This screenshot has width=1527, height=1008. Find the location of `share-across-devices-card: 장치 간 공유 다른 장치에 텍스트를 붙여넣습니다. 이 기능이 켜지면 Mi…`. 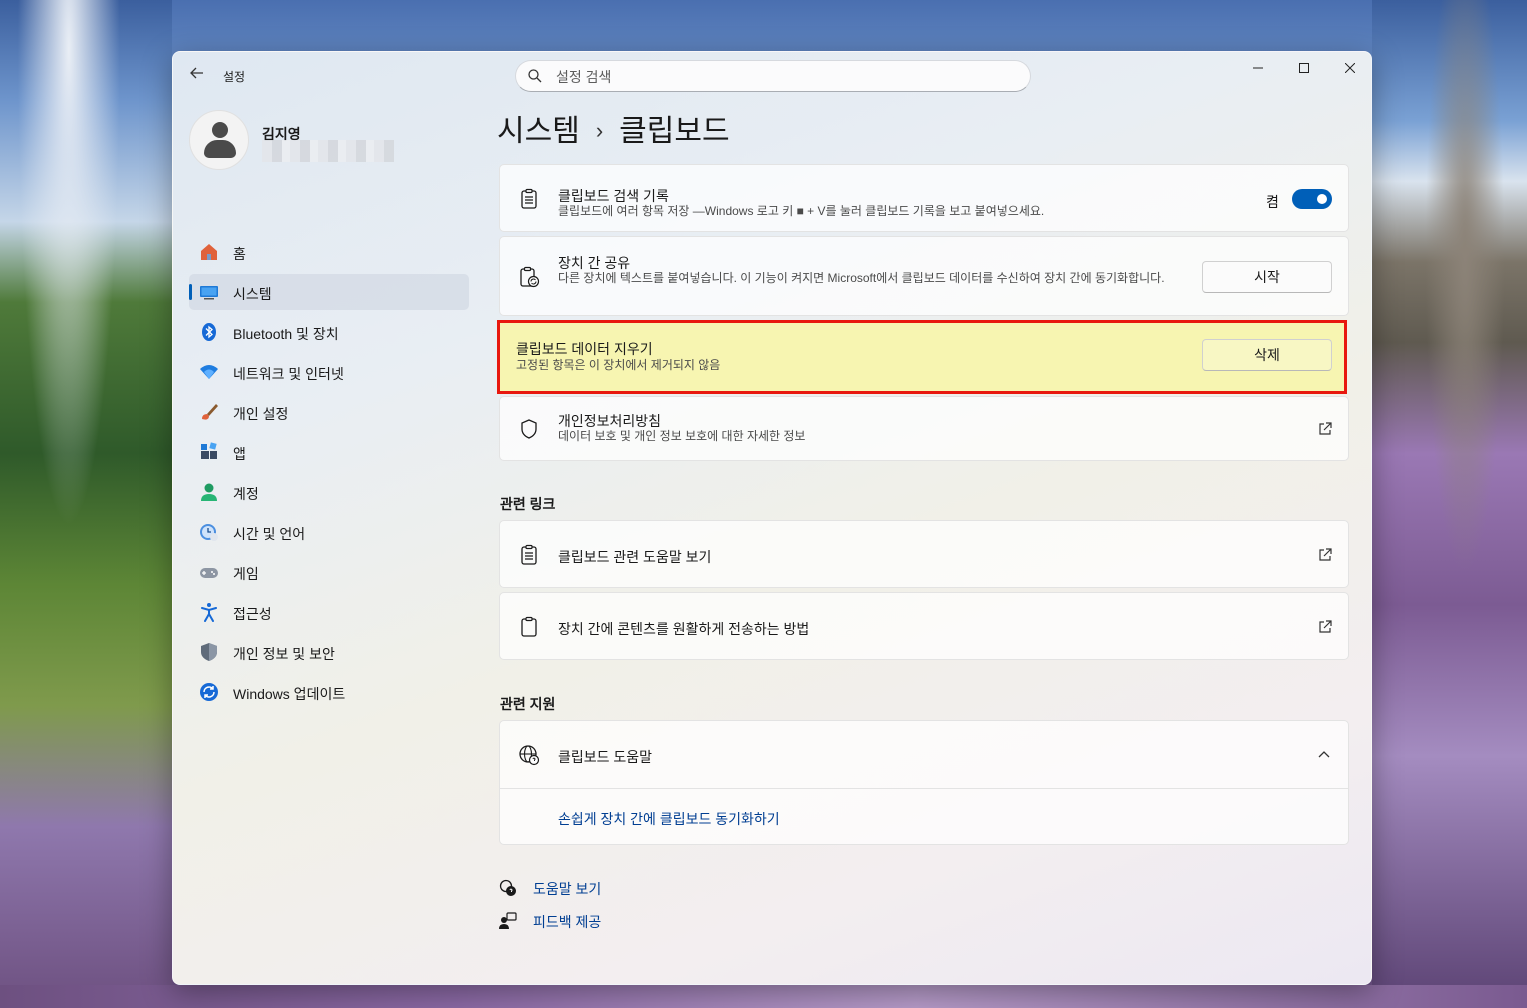

share-across-devices-card: 장치 간 공유 다른 장치에 텍스트를 붙여넣습니다. 이 기능이 켜지면 Mi… is located at coordinates (924, 276).